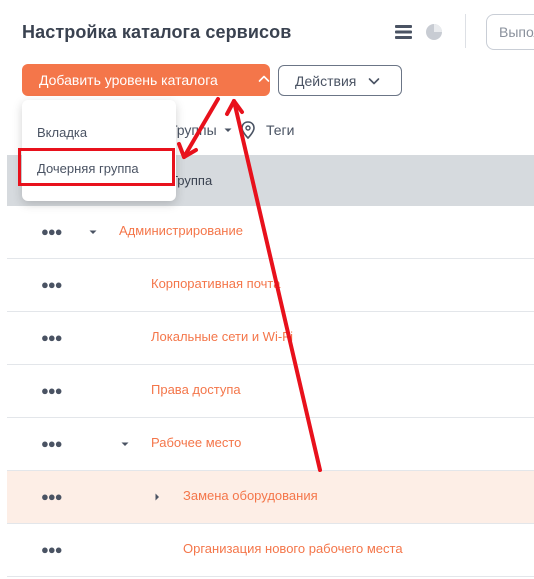 Image resolution: width=534 pixels, height=579 pixels. What do you see at coordinates (215, 283) in the screenshot?
I see `row-name: Корпоративная почта` at bounding box center [215, 283].